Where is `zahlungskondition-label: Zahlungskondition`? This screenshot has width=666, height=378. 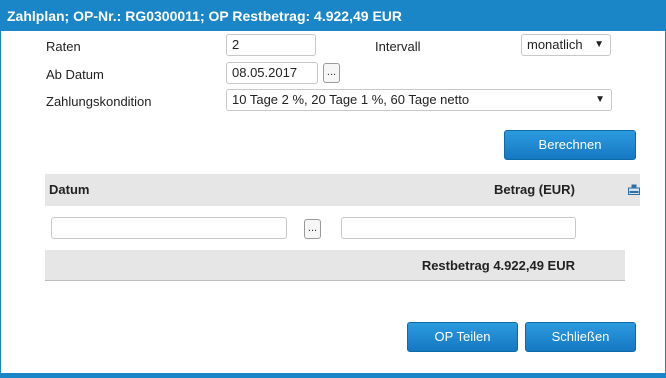 zahlungskondition-label: Zahlungskondition is located at coordinates (99, 101).